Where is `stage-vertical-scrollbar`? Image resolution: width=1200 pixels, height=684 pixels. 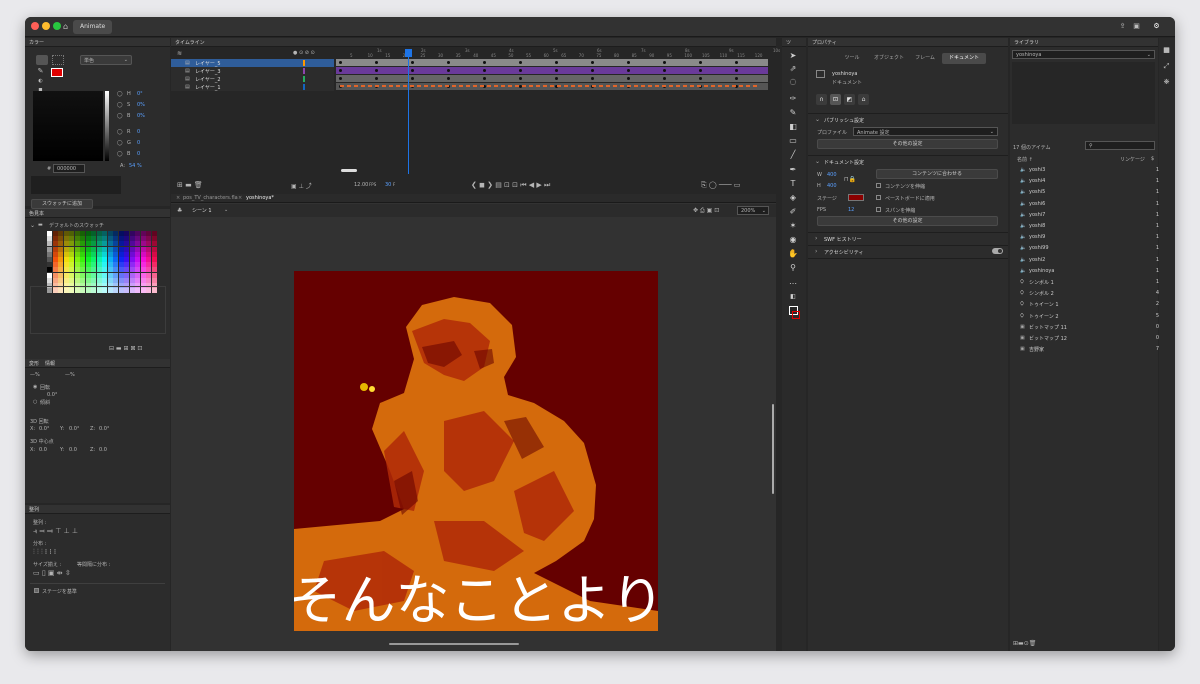
stage-vertical-scrollbar is located at coordinates (773, 449).